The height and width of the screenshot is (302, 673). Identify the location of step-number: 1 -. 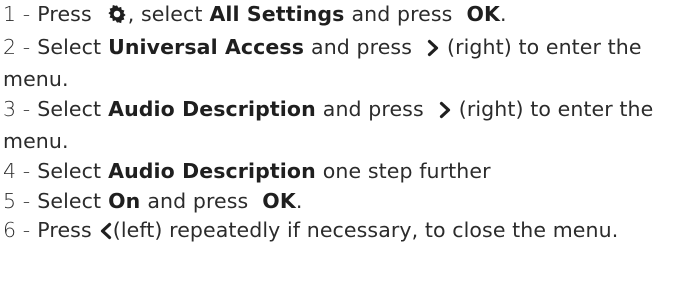
(17, 14).